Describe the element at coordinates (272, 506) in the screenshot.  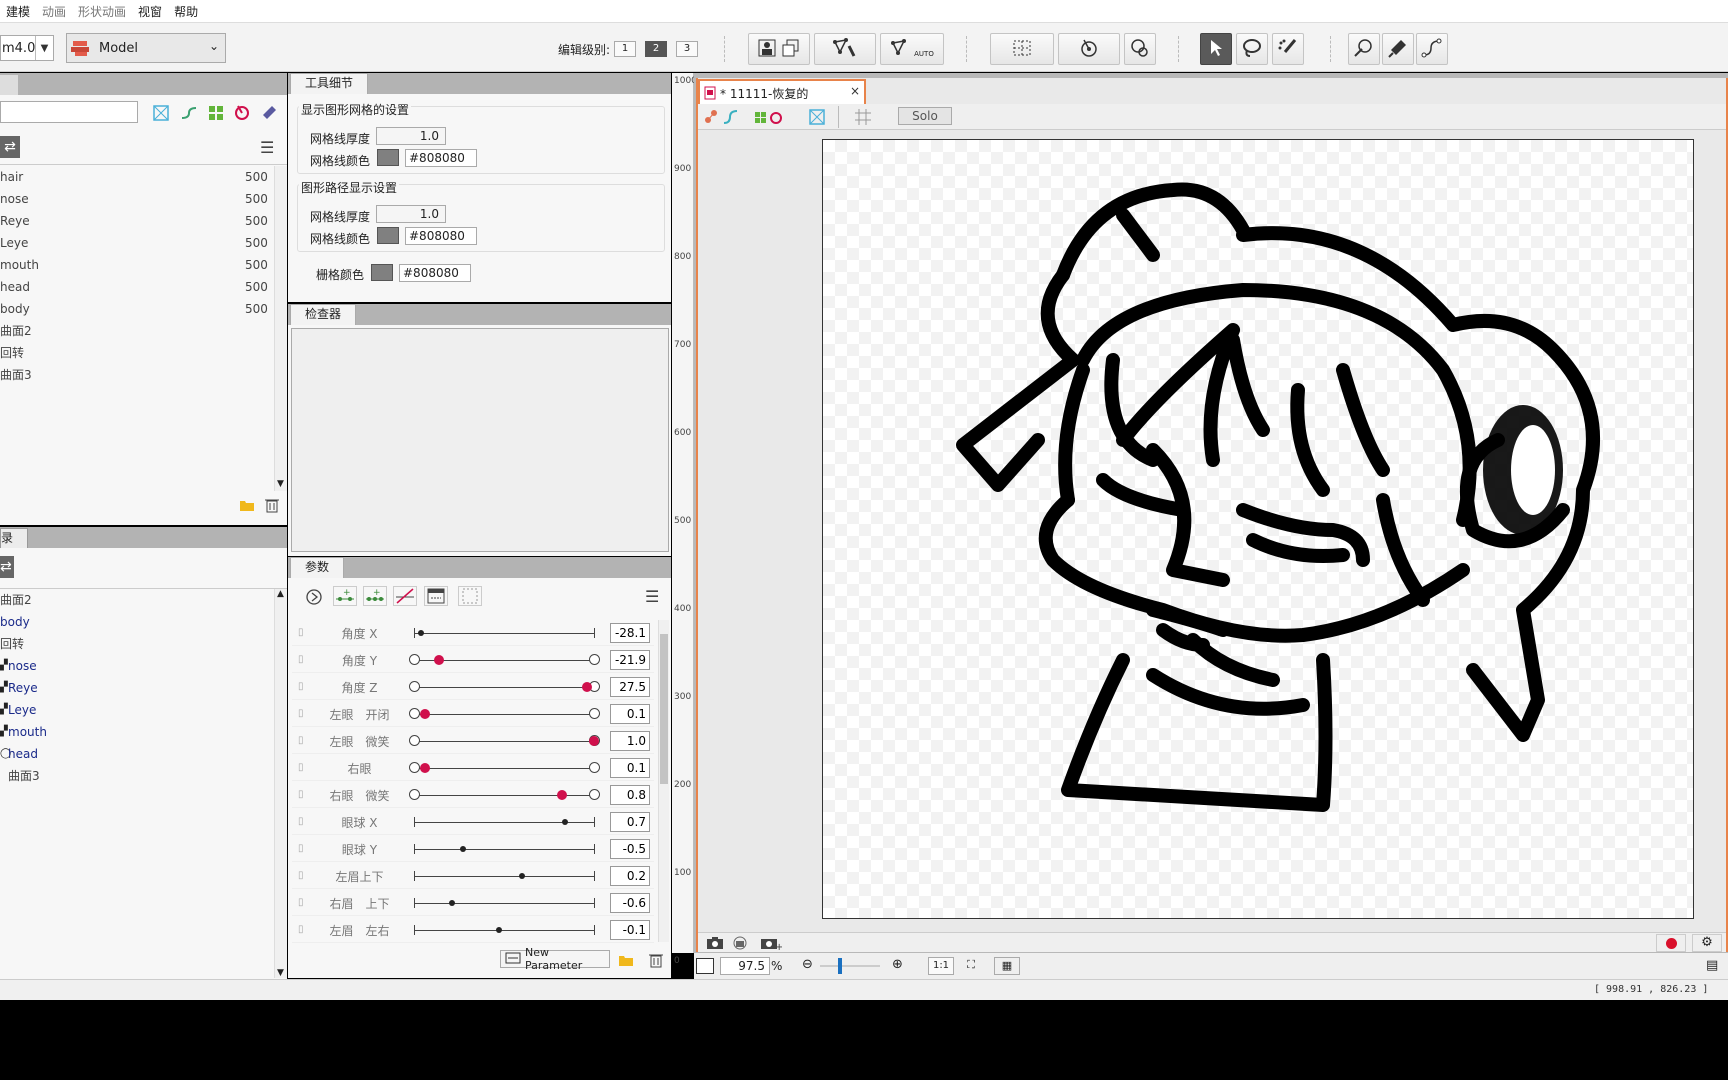
I see `trash-icon` at that location.